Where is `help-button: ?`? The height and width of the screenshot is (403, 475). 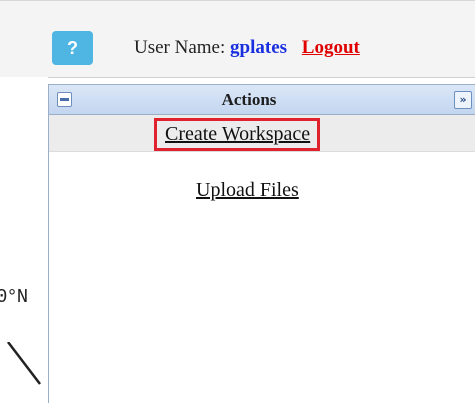 help-button: ? is located at coordinates (72, 48).